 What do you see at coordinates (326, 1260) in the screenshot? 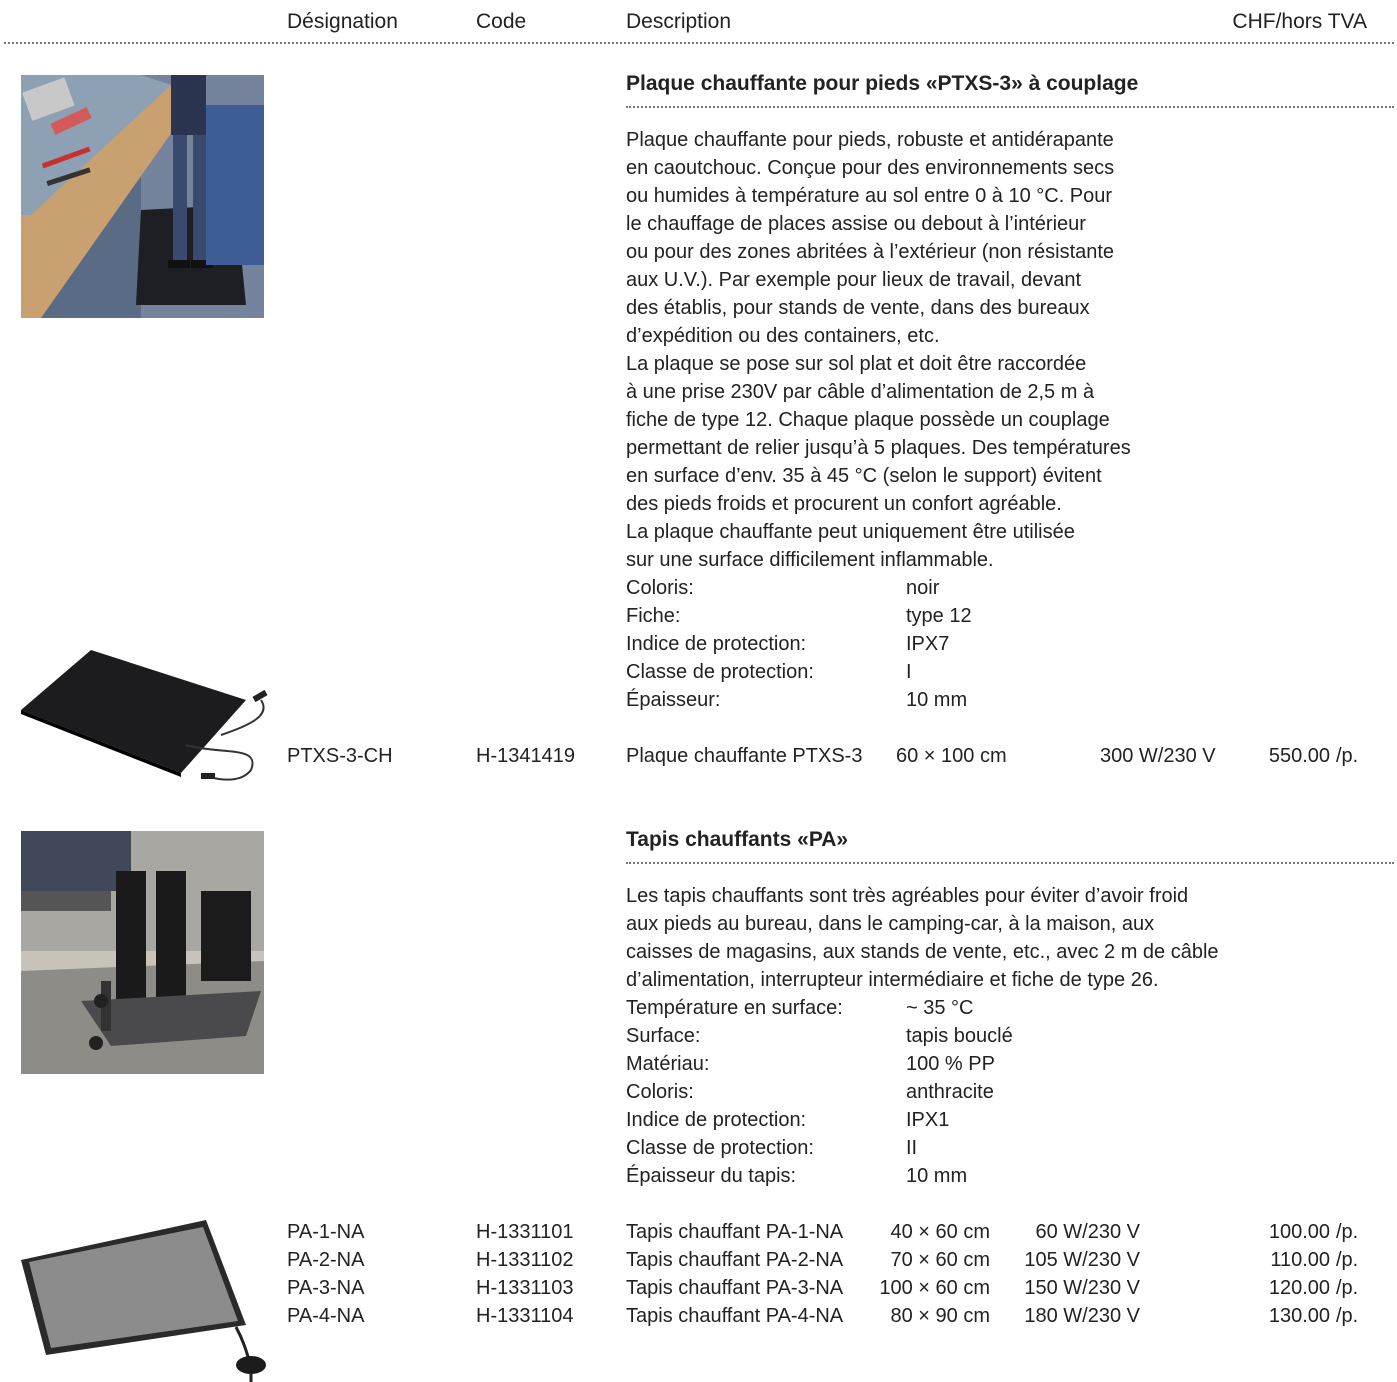
I see `row-designation: PA-2-NA` at bounding box center [326, 1260].